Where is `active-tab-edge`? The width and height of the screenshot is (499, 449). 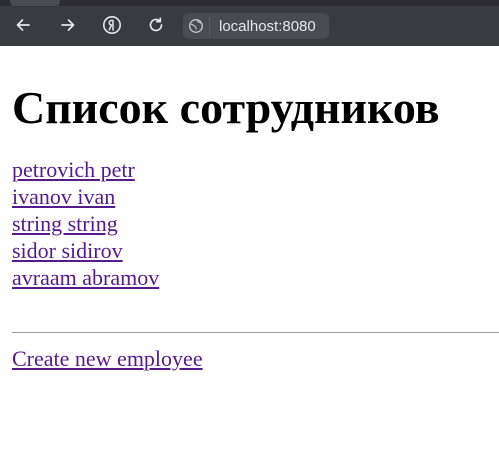
active-tab-edge is located at coordinates (35, 3).